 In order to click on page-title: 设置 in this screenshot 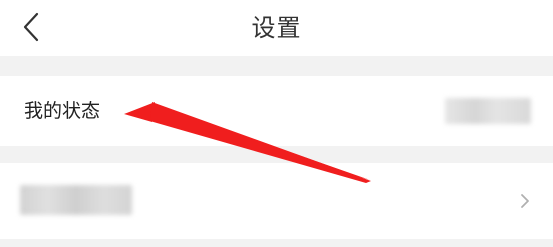, I will do `click(276, 28)`.